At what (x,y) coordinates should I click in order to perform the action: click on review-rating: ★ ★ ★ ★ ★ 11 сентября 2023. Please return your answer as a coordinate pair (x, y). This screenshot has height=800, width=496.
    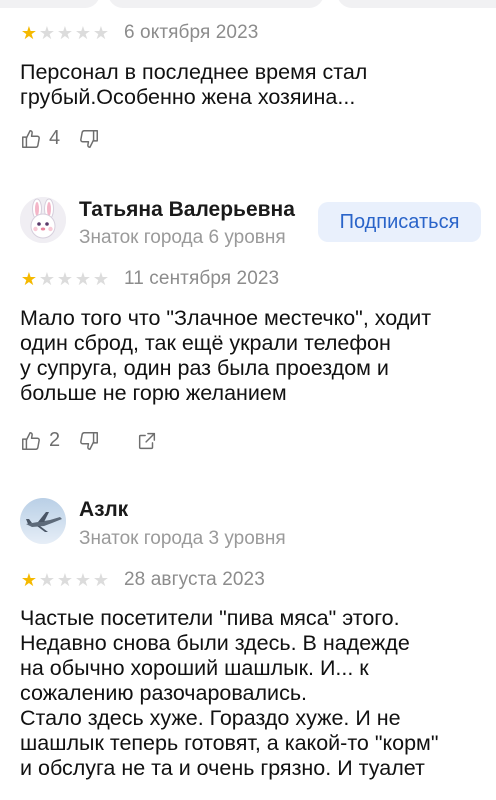
    Looking at the image, I should click on (149, 279).